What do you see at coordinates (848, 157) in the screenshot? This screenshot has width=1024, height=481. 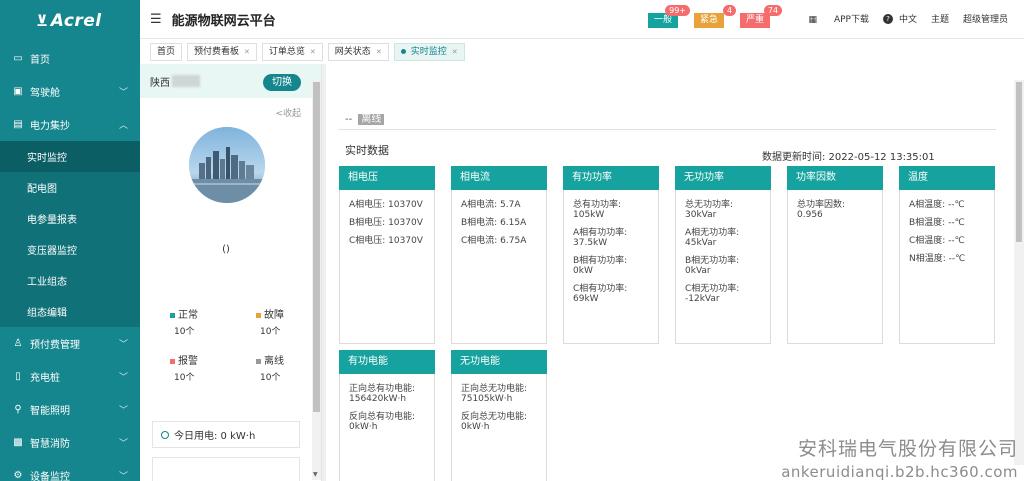 I see `update-timestamp: 数据更新时间: 2022-05-12 13:35:01` at bounding box center [848, 157].